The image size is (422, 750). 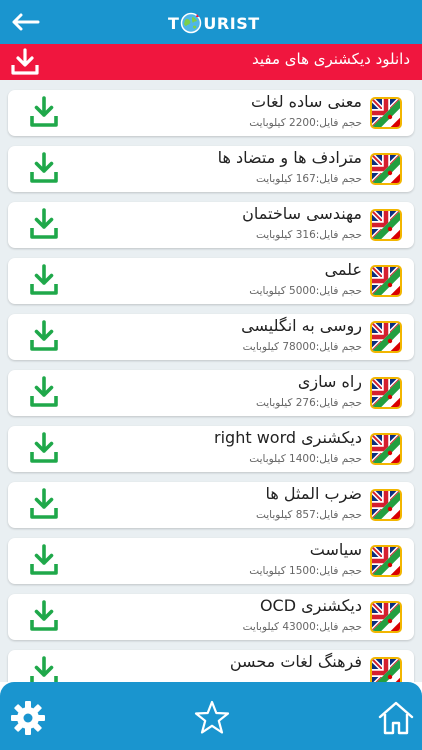 What do you see at coordinates (289, 157) in the screenshot?
I see `dictionary-title: مترادف ها و متضاد ها` at bounding box center [289, 157].